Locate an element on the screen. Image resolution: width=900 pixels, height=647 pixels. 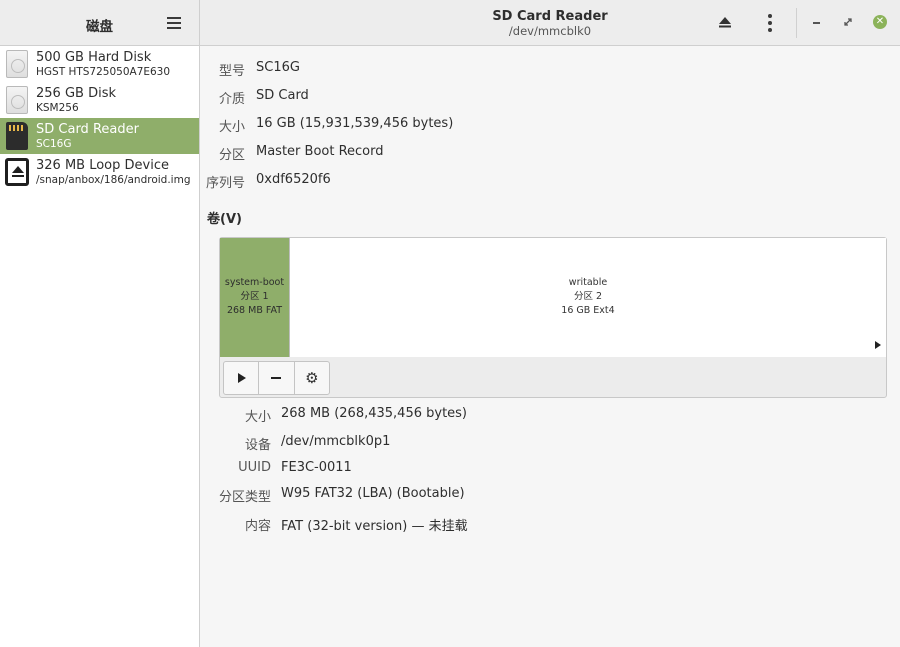
model-value: SC16G is located at coordinates (278, 67).